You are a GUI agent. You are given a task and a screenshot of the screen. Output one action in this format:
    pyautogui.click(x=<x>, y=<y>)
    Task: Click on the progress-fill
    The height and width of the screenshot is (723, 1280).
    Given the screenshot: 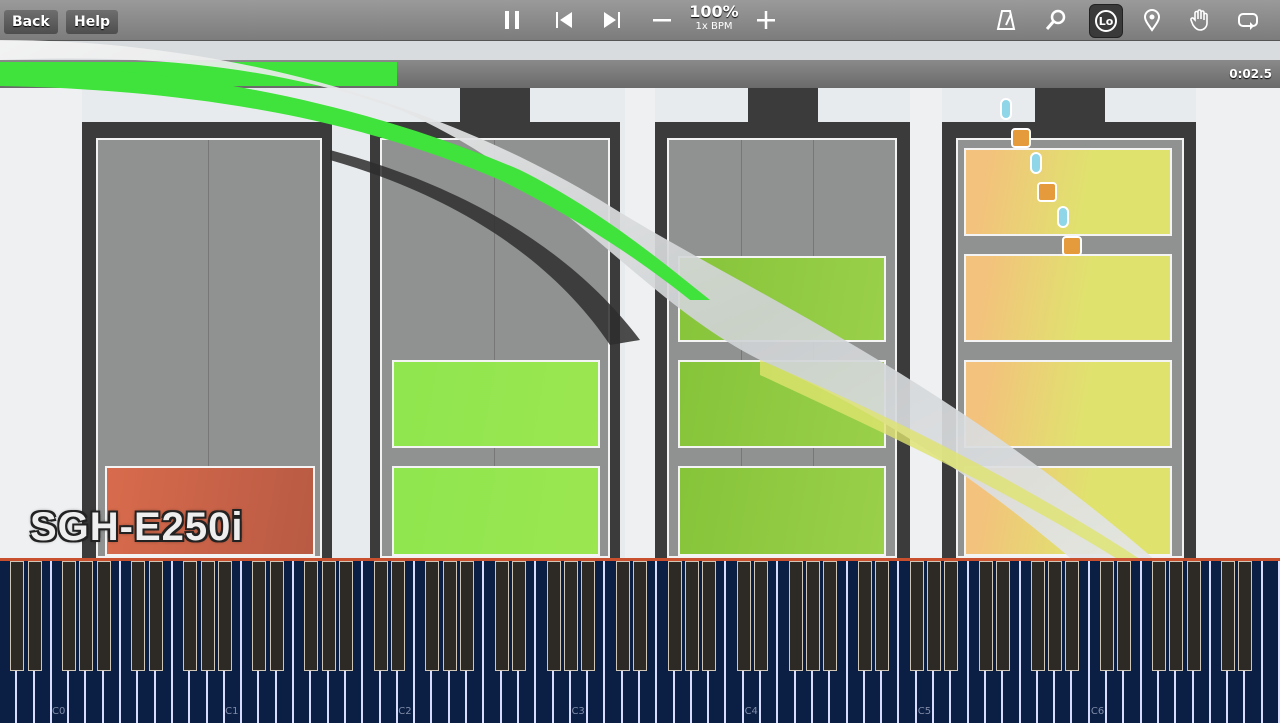 What is the action you would take?
    pyautogui.click(x=198, y=74)
    